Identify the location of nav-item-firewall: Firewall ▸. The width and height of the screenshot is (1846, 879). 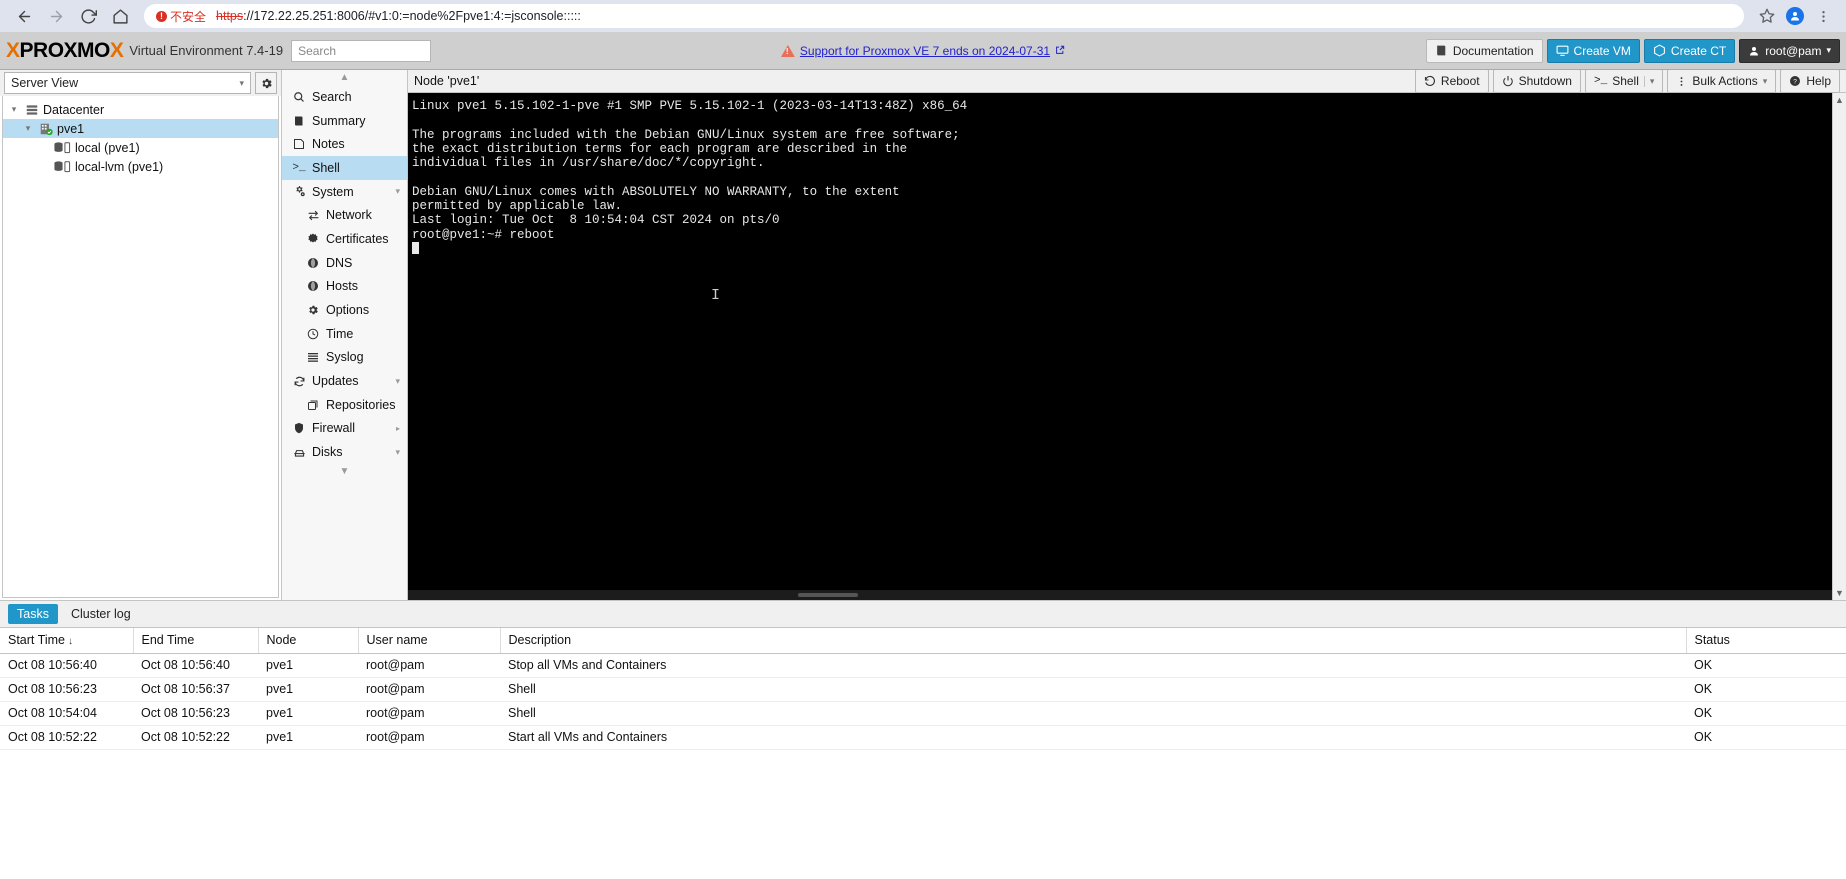
(344, 429).